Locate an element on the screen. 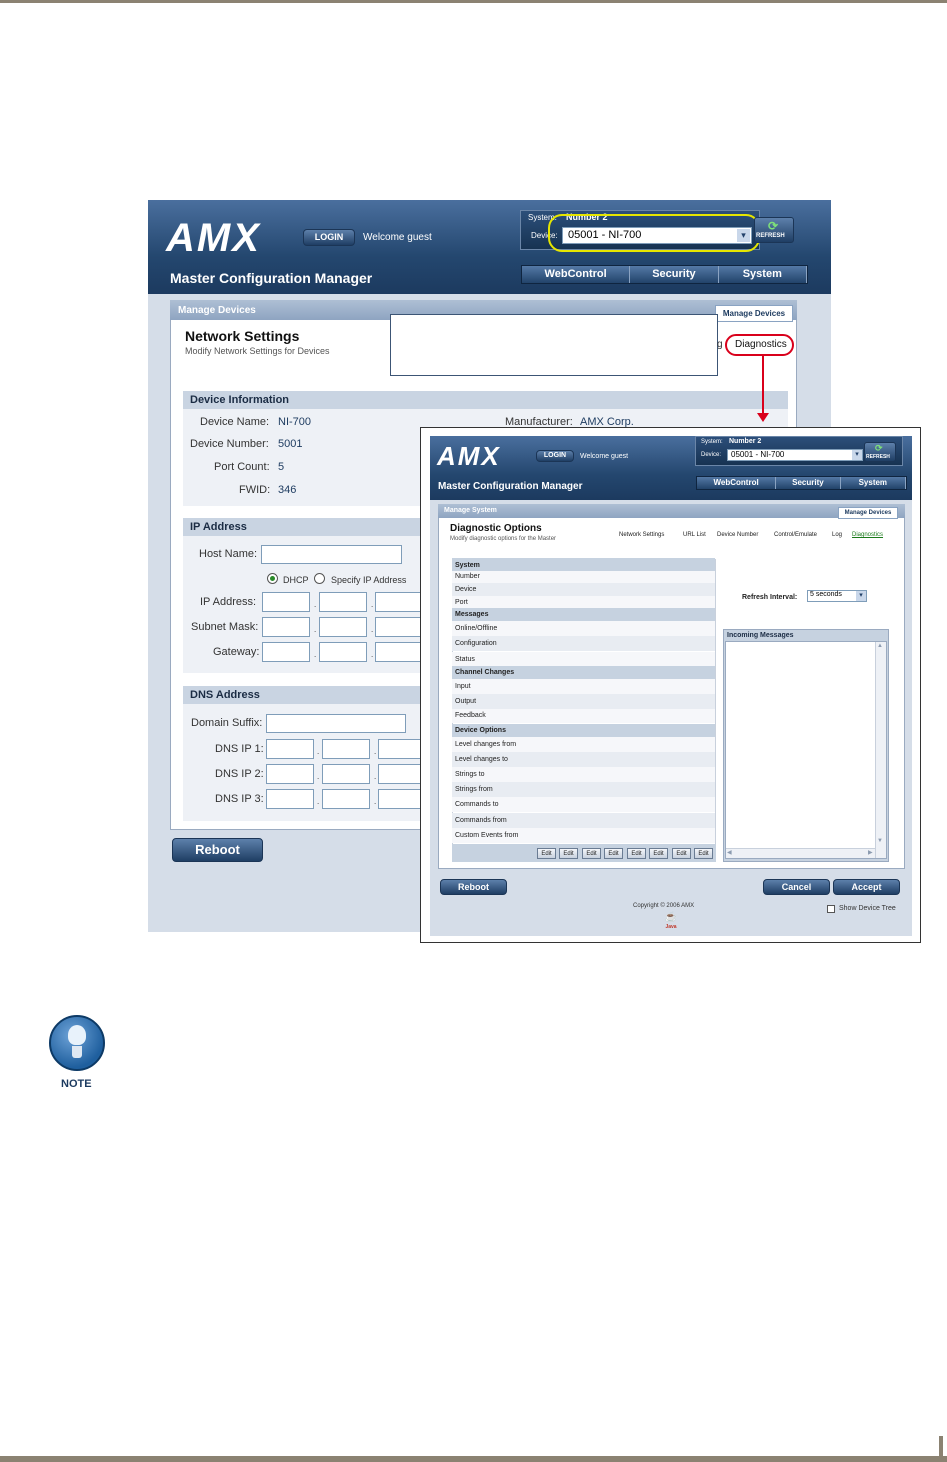  front-breadcrumb-bar is located at coordinates (671, 511).